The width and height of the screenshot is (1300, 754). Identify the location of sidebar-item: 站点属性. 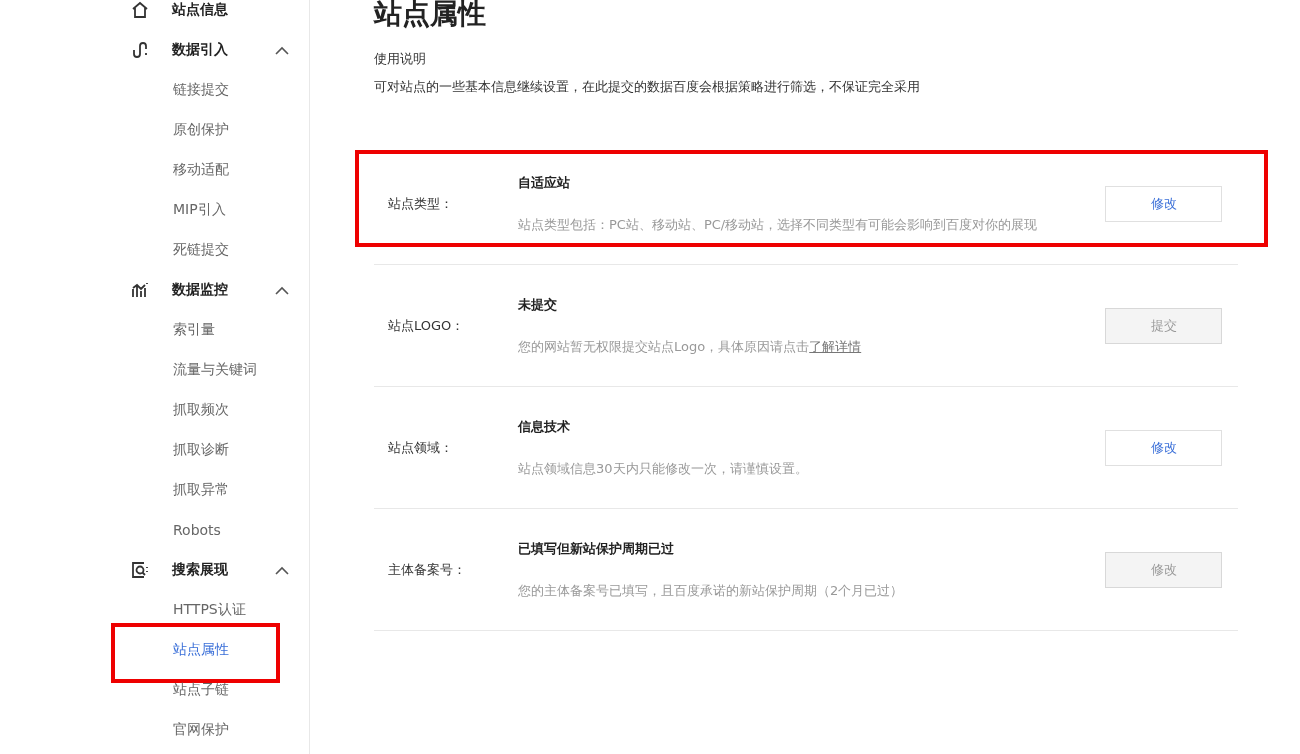
(201, 650).